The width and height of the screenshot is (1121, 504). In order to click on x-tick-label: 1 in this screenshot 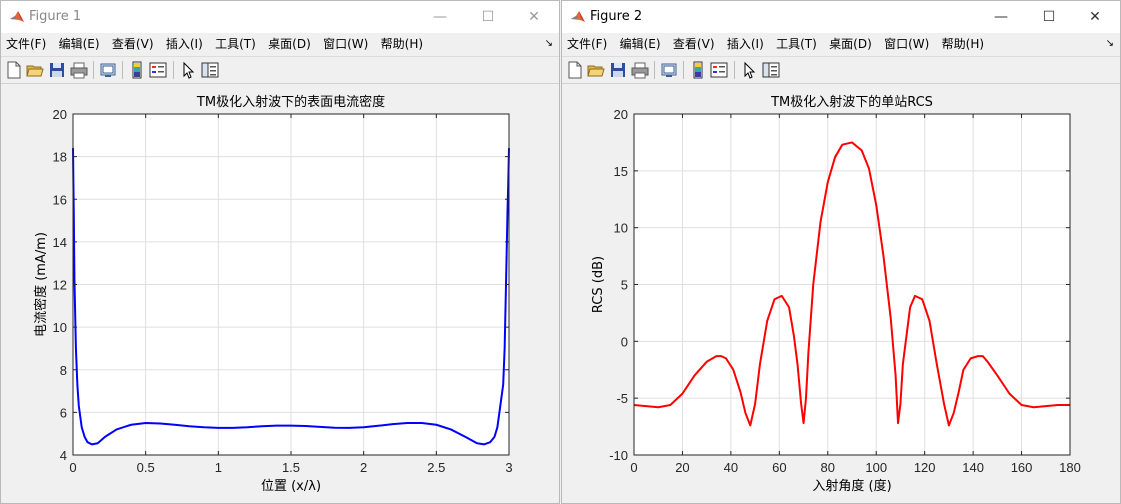, I will do `click(218, 467)`.